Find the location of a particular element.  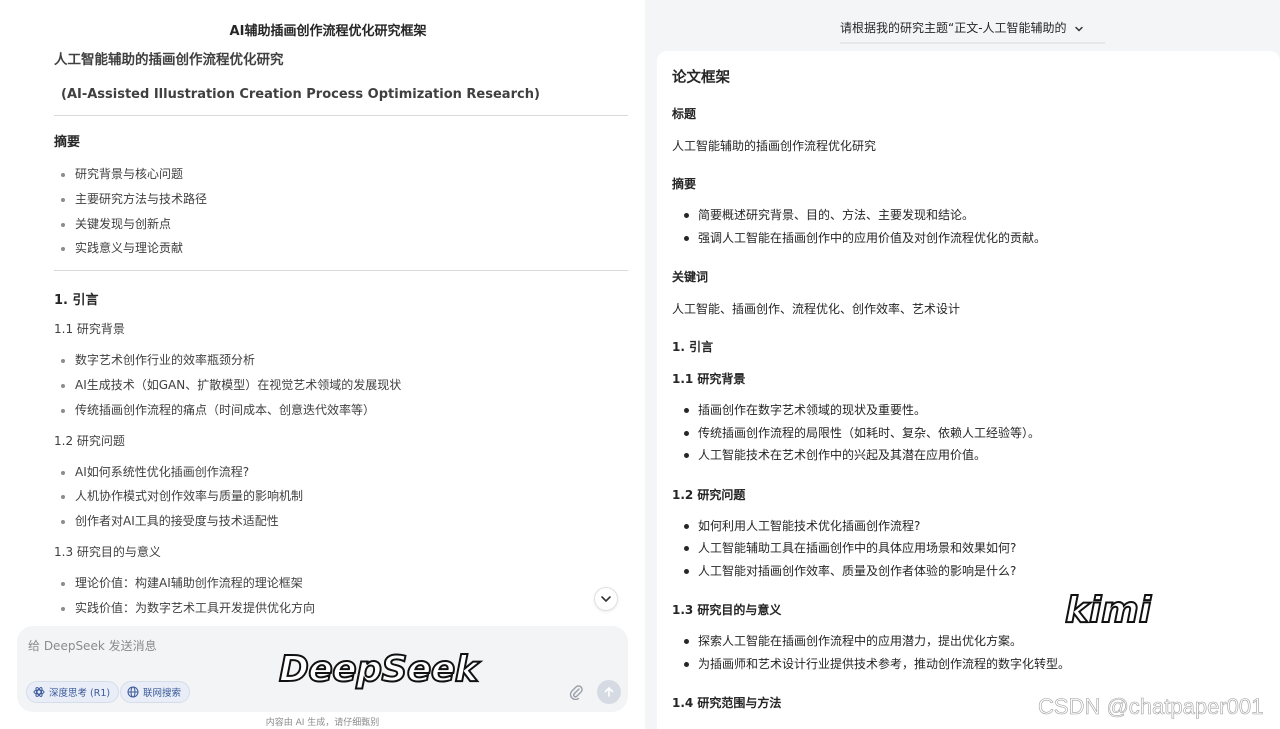

list-item: 如何利用人工智能技术优化插画创作流程? is located at coordinates (952, 526).